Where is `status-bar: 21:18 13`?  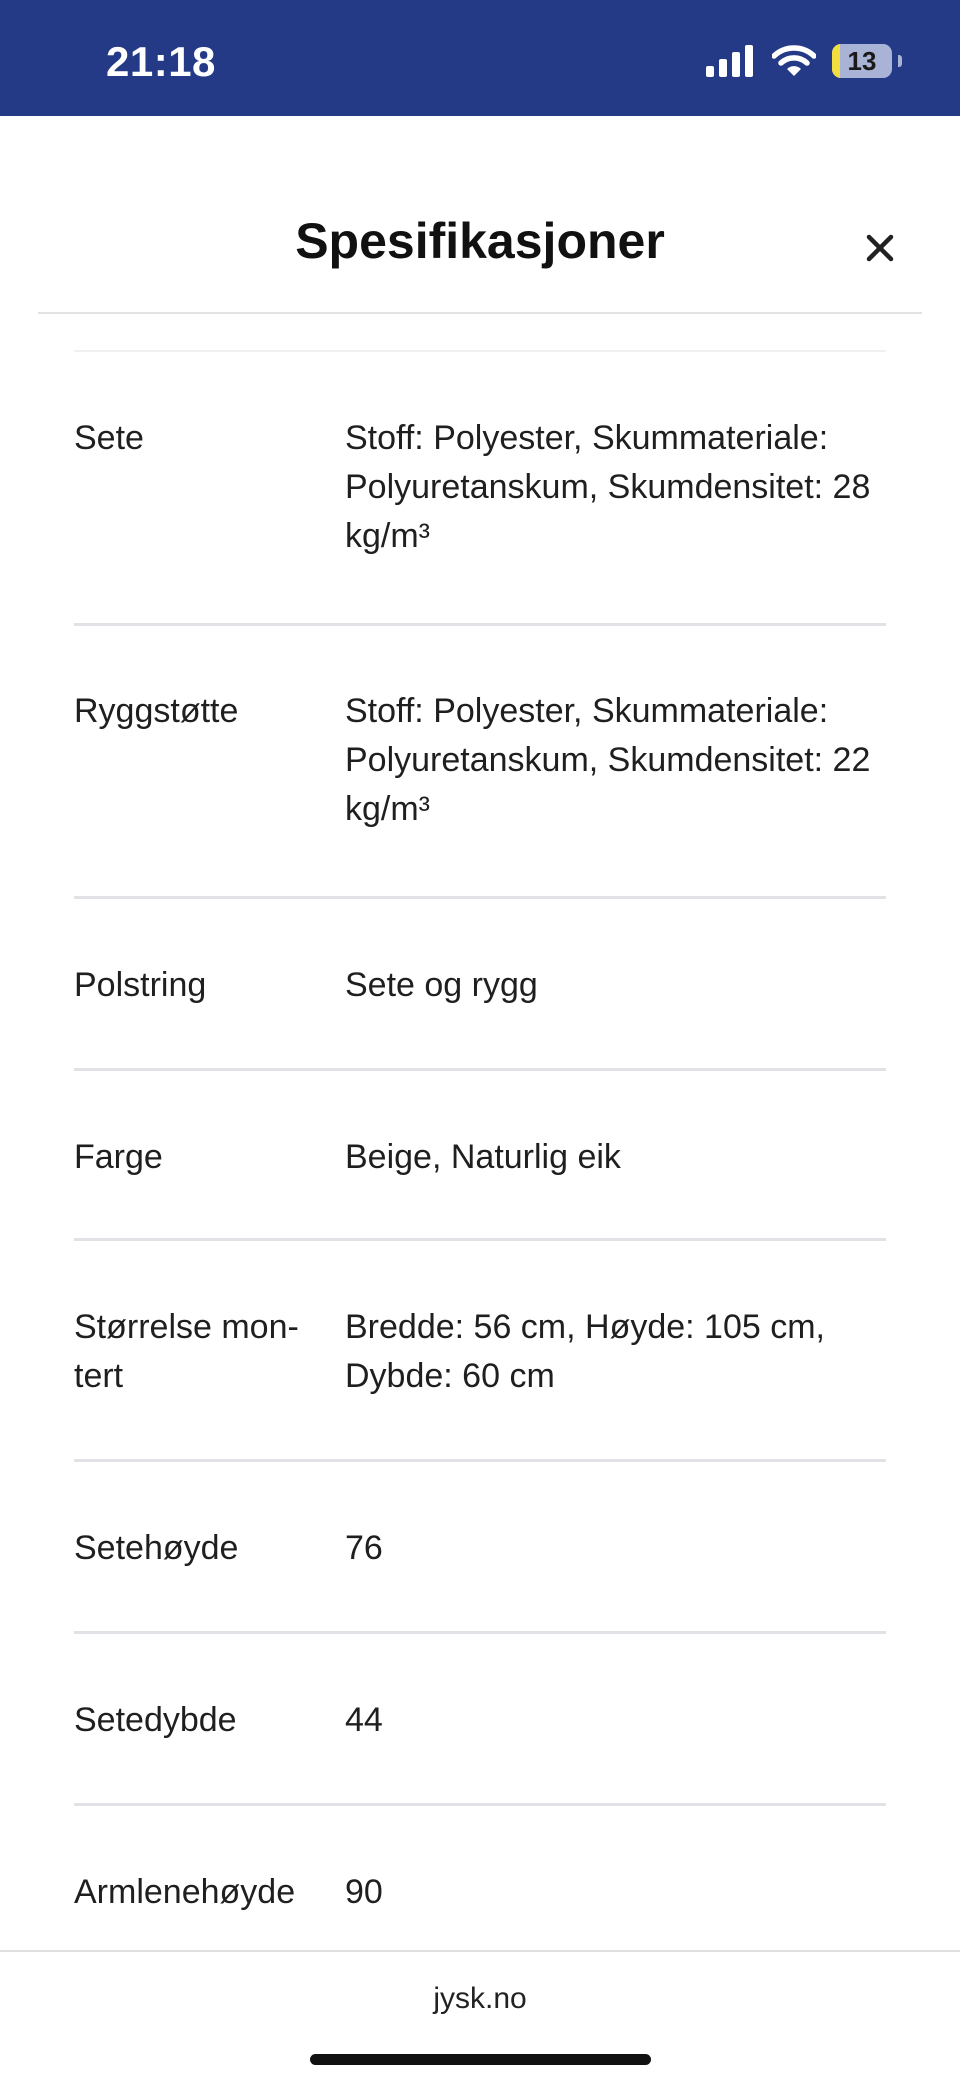
status-bar: 21:18 13 is located at coordinates (480, 58).